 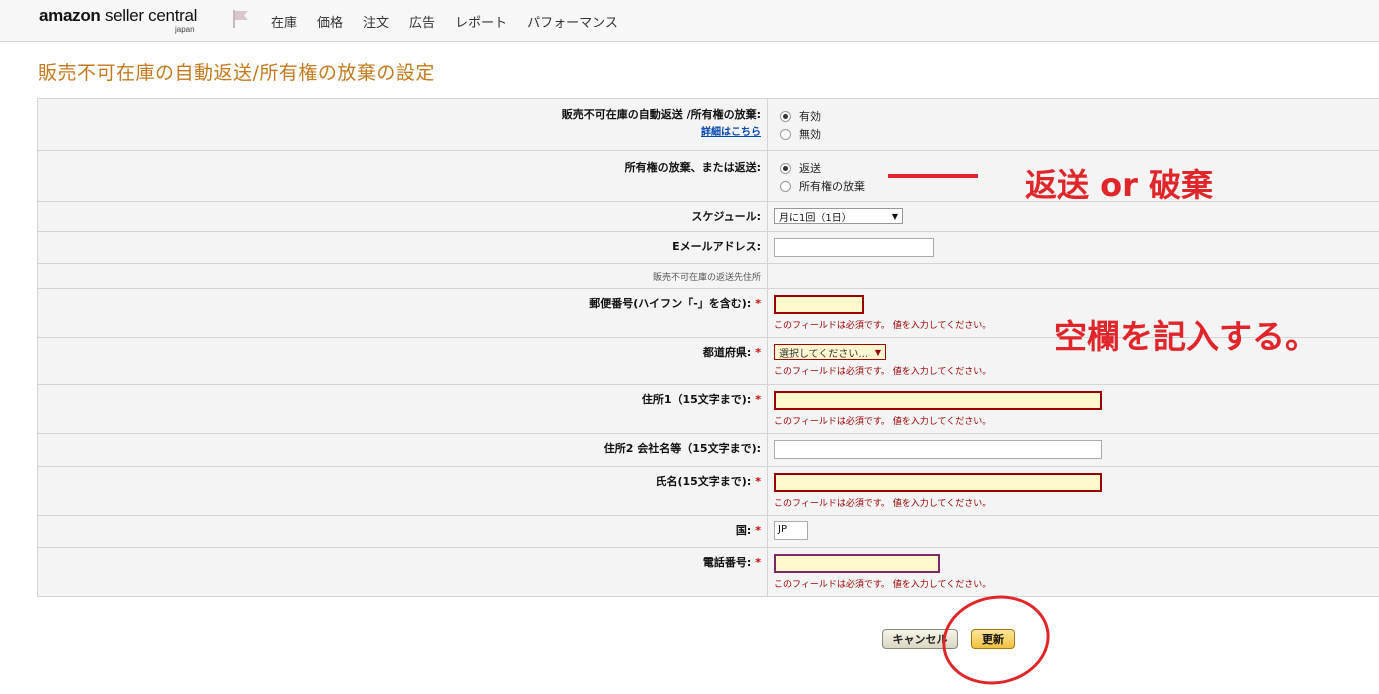 What do you see at coordinates (284, 21) in the screenshot?
I see `nav-inventory: 在庫` at bounding box center [284, 21].